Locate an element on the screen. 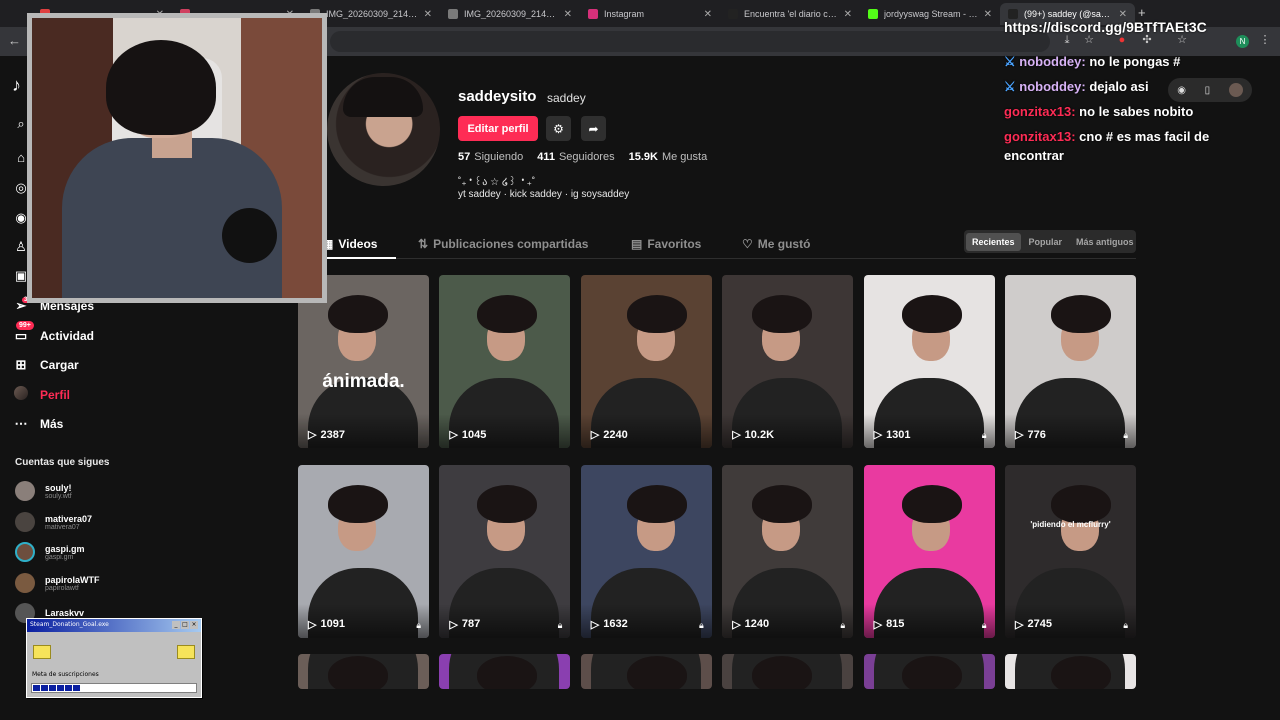 The width and height of the screenshot is (1280, 720). profile-stats: 57 Siguiendo 411 Seguidores 15.9K Me gusta is located at coordinates (582, 157).